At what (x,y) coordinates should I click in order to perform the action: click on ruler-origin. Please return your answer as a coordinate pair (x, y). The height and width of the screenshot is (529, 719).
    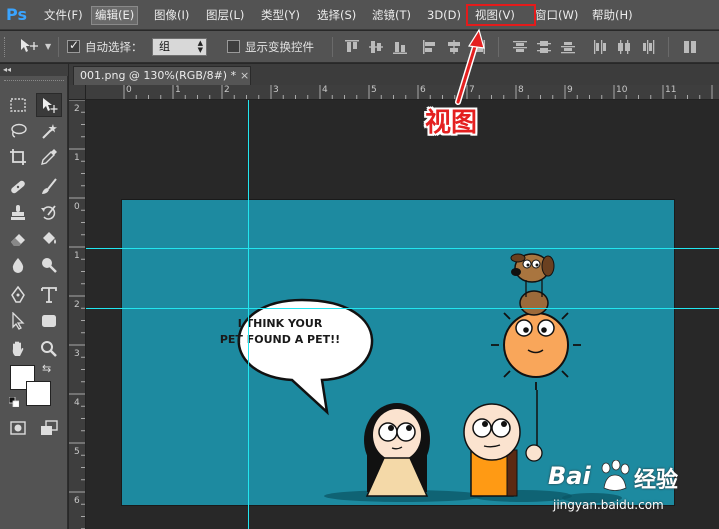
    Looking at the image, I should click on (77, 92).